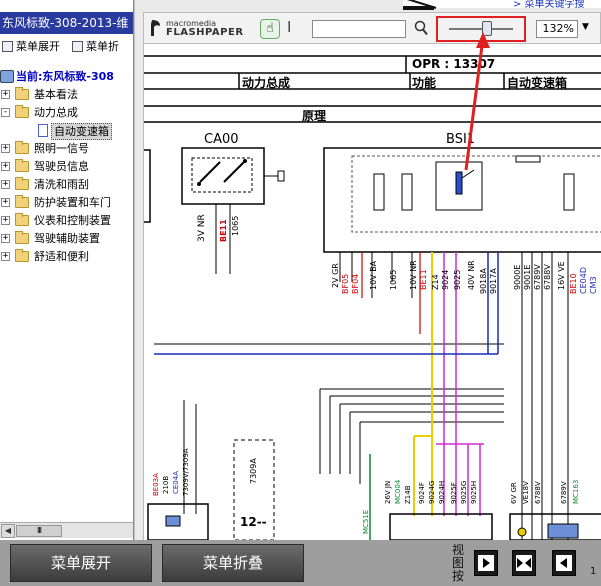 The image size is (601, 586). What do you see at coordinates (388, 492) in the screenshot?
I see `svg-text: 26V JN` at bounding box center [388, 492].